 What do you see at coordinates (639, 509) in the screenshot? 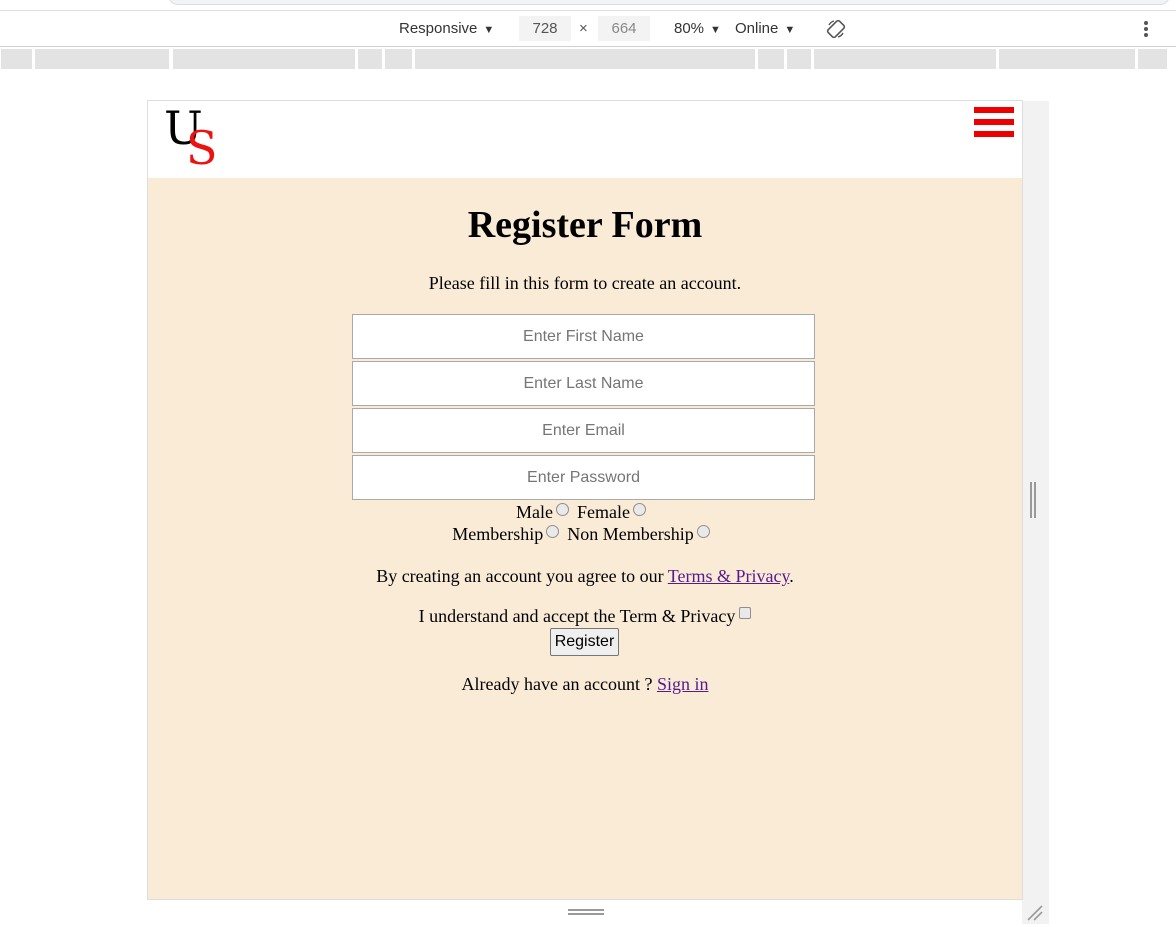
I see `female-radio` at bounding box center [639, 509].